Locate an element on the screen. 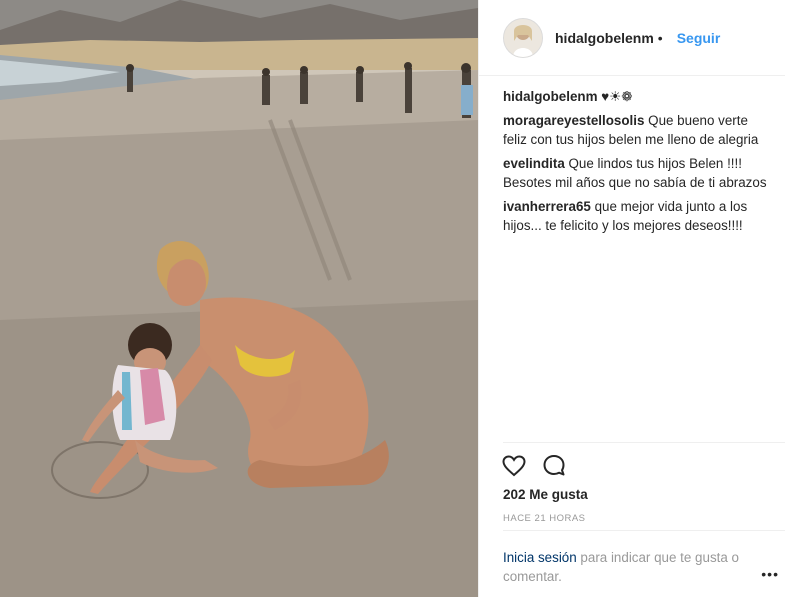 The height and width of the screenshot is (597, 785). comment-username: evelindita is located at coordinates (534, 163).